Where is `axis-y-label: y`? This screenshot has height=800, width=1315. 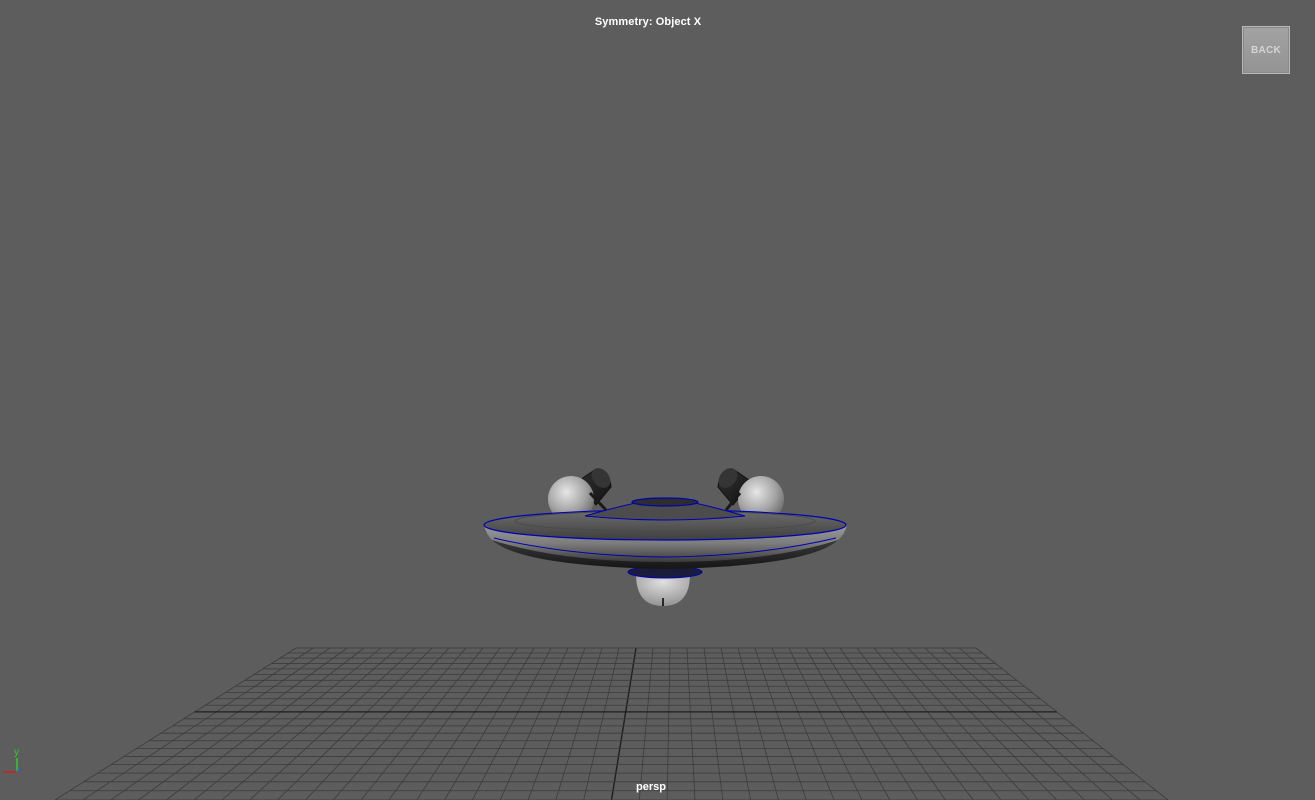
axis-y-label: y is located at coordinates (16, 752).